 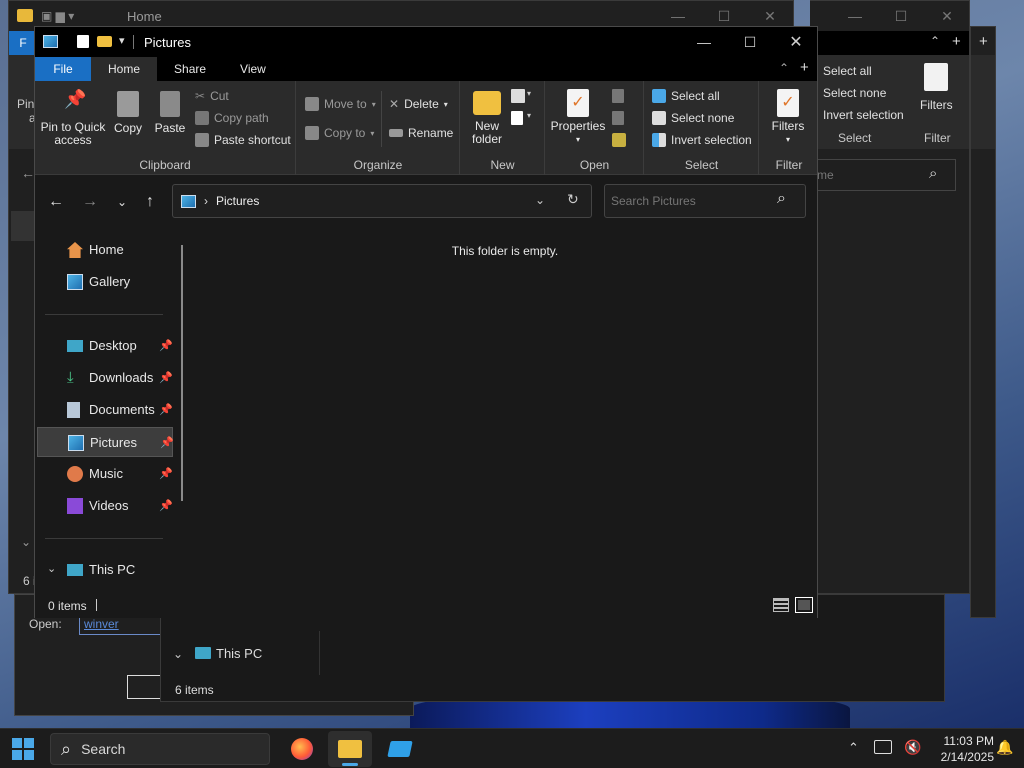 I want to click on clipboard-group-label: Clipboard, so click(x=165, y=165).